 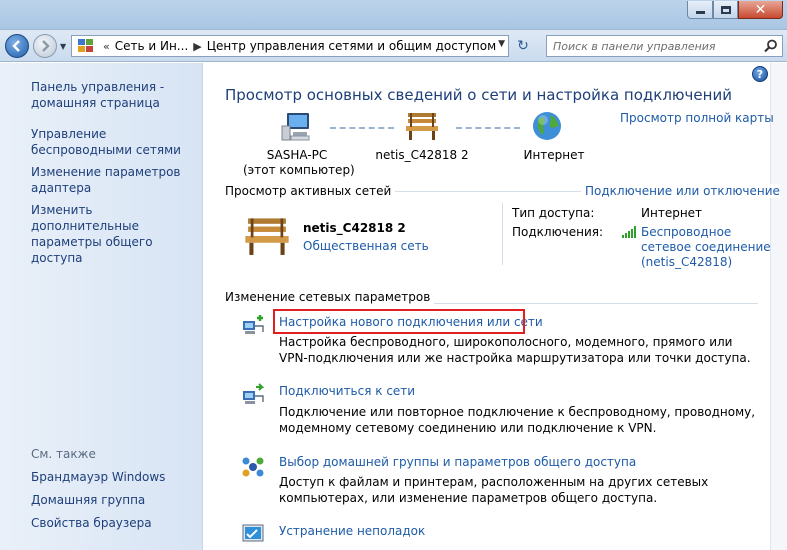 I want to click on task-new-connection-link: Настройка нового подключения или сети, so click(x=411, y=322).